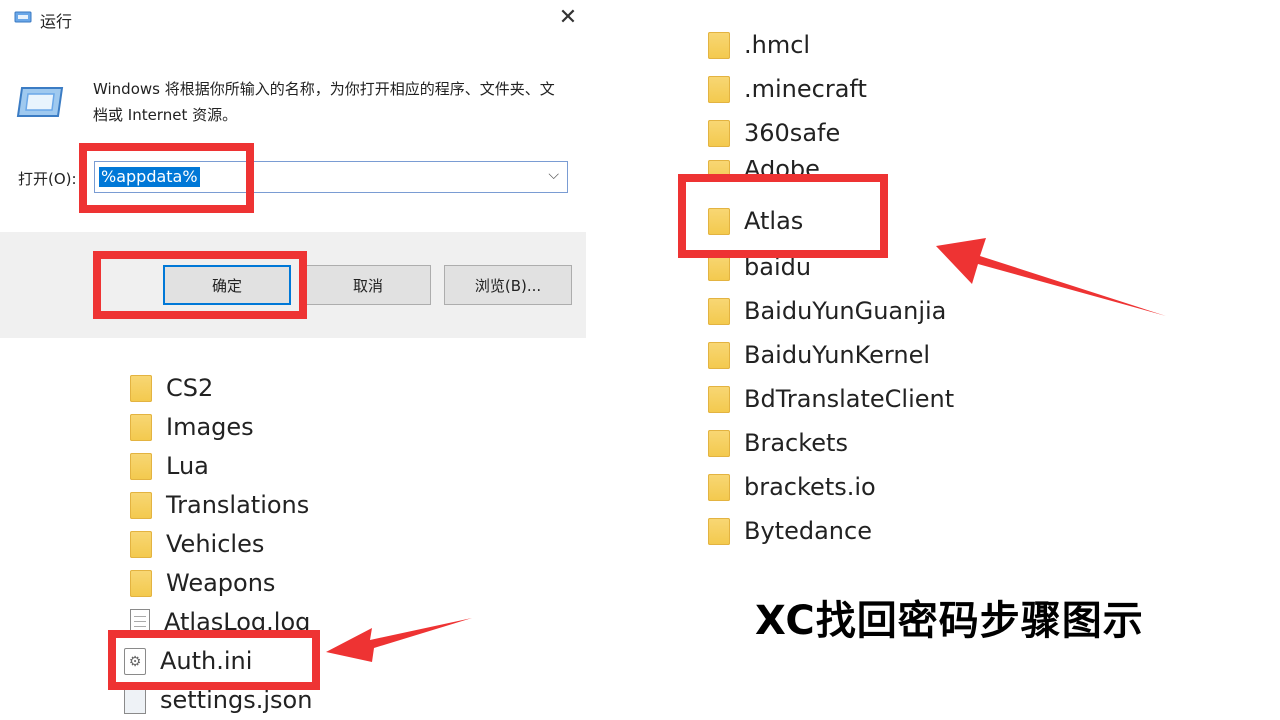 This screenshot has width=1280, height=720. Describe the element at coordinates (774, 133) in the screenshot. I see `list-item: 360safe` at that location.